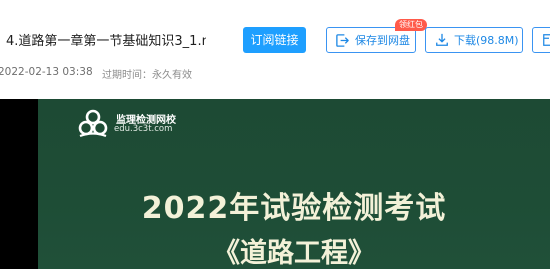 This screenshot has width=550, height=269. I want to click on red-packet-badge: 领红包, so click(411, 25).